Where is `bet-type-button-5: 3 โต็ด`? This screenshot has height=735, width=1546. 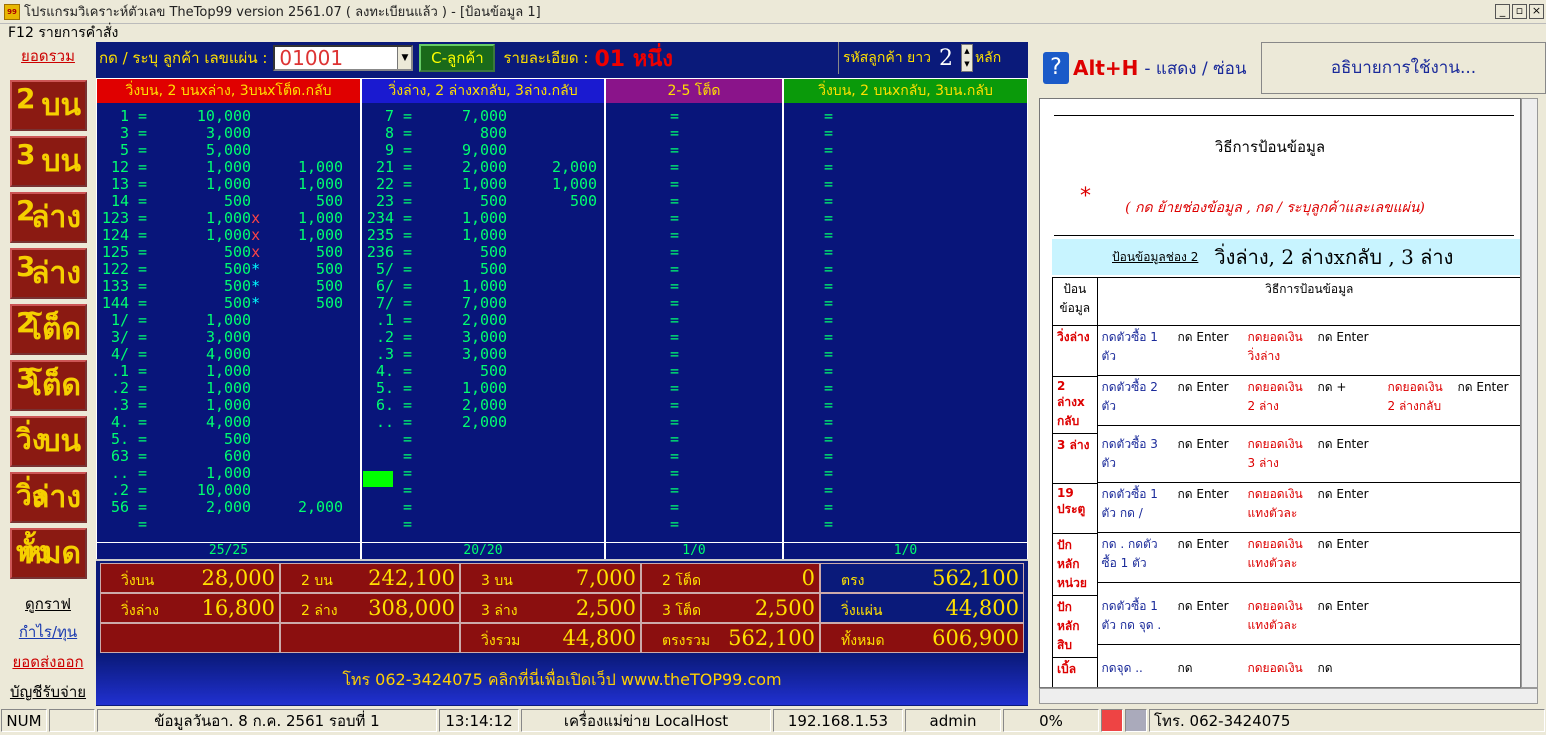 bet-type-button-5: 3 โต็ด is located at coordinates (48, 385).